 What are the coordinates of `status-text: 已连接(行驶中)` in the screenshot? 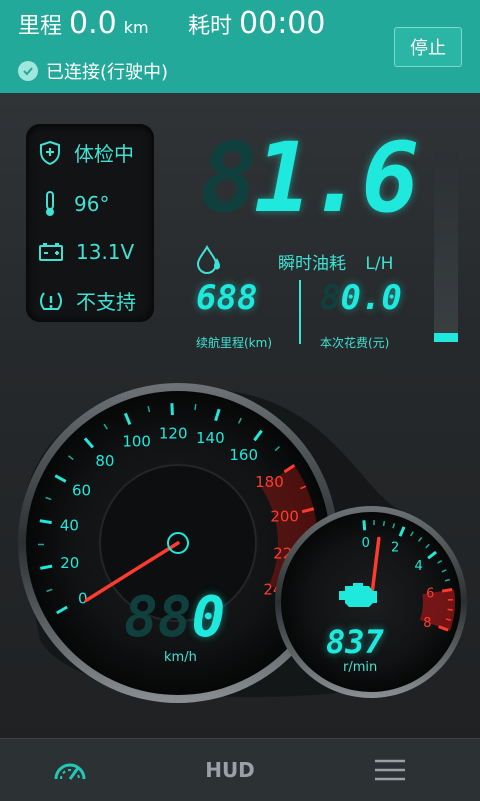 It's located at (107, 71).